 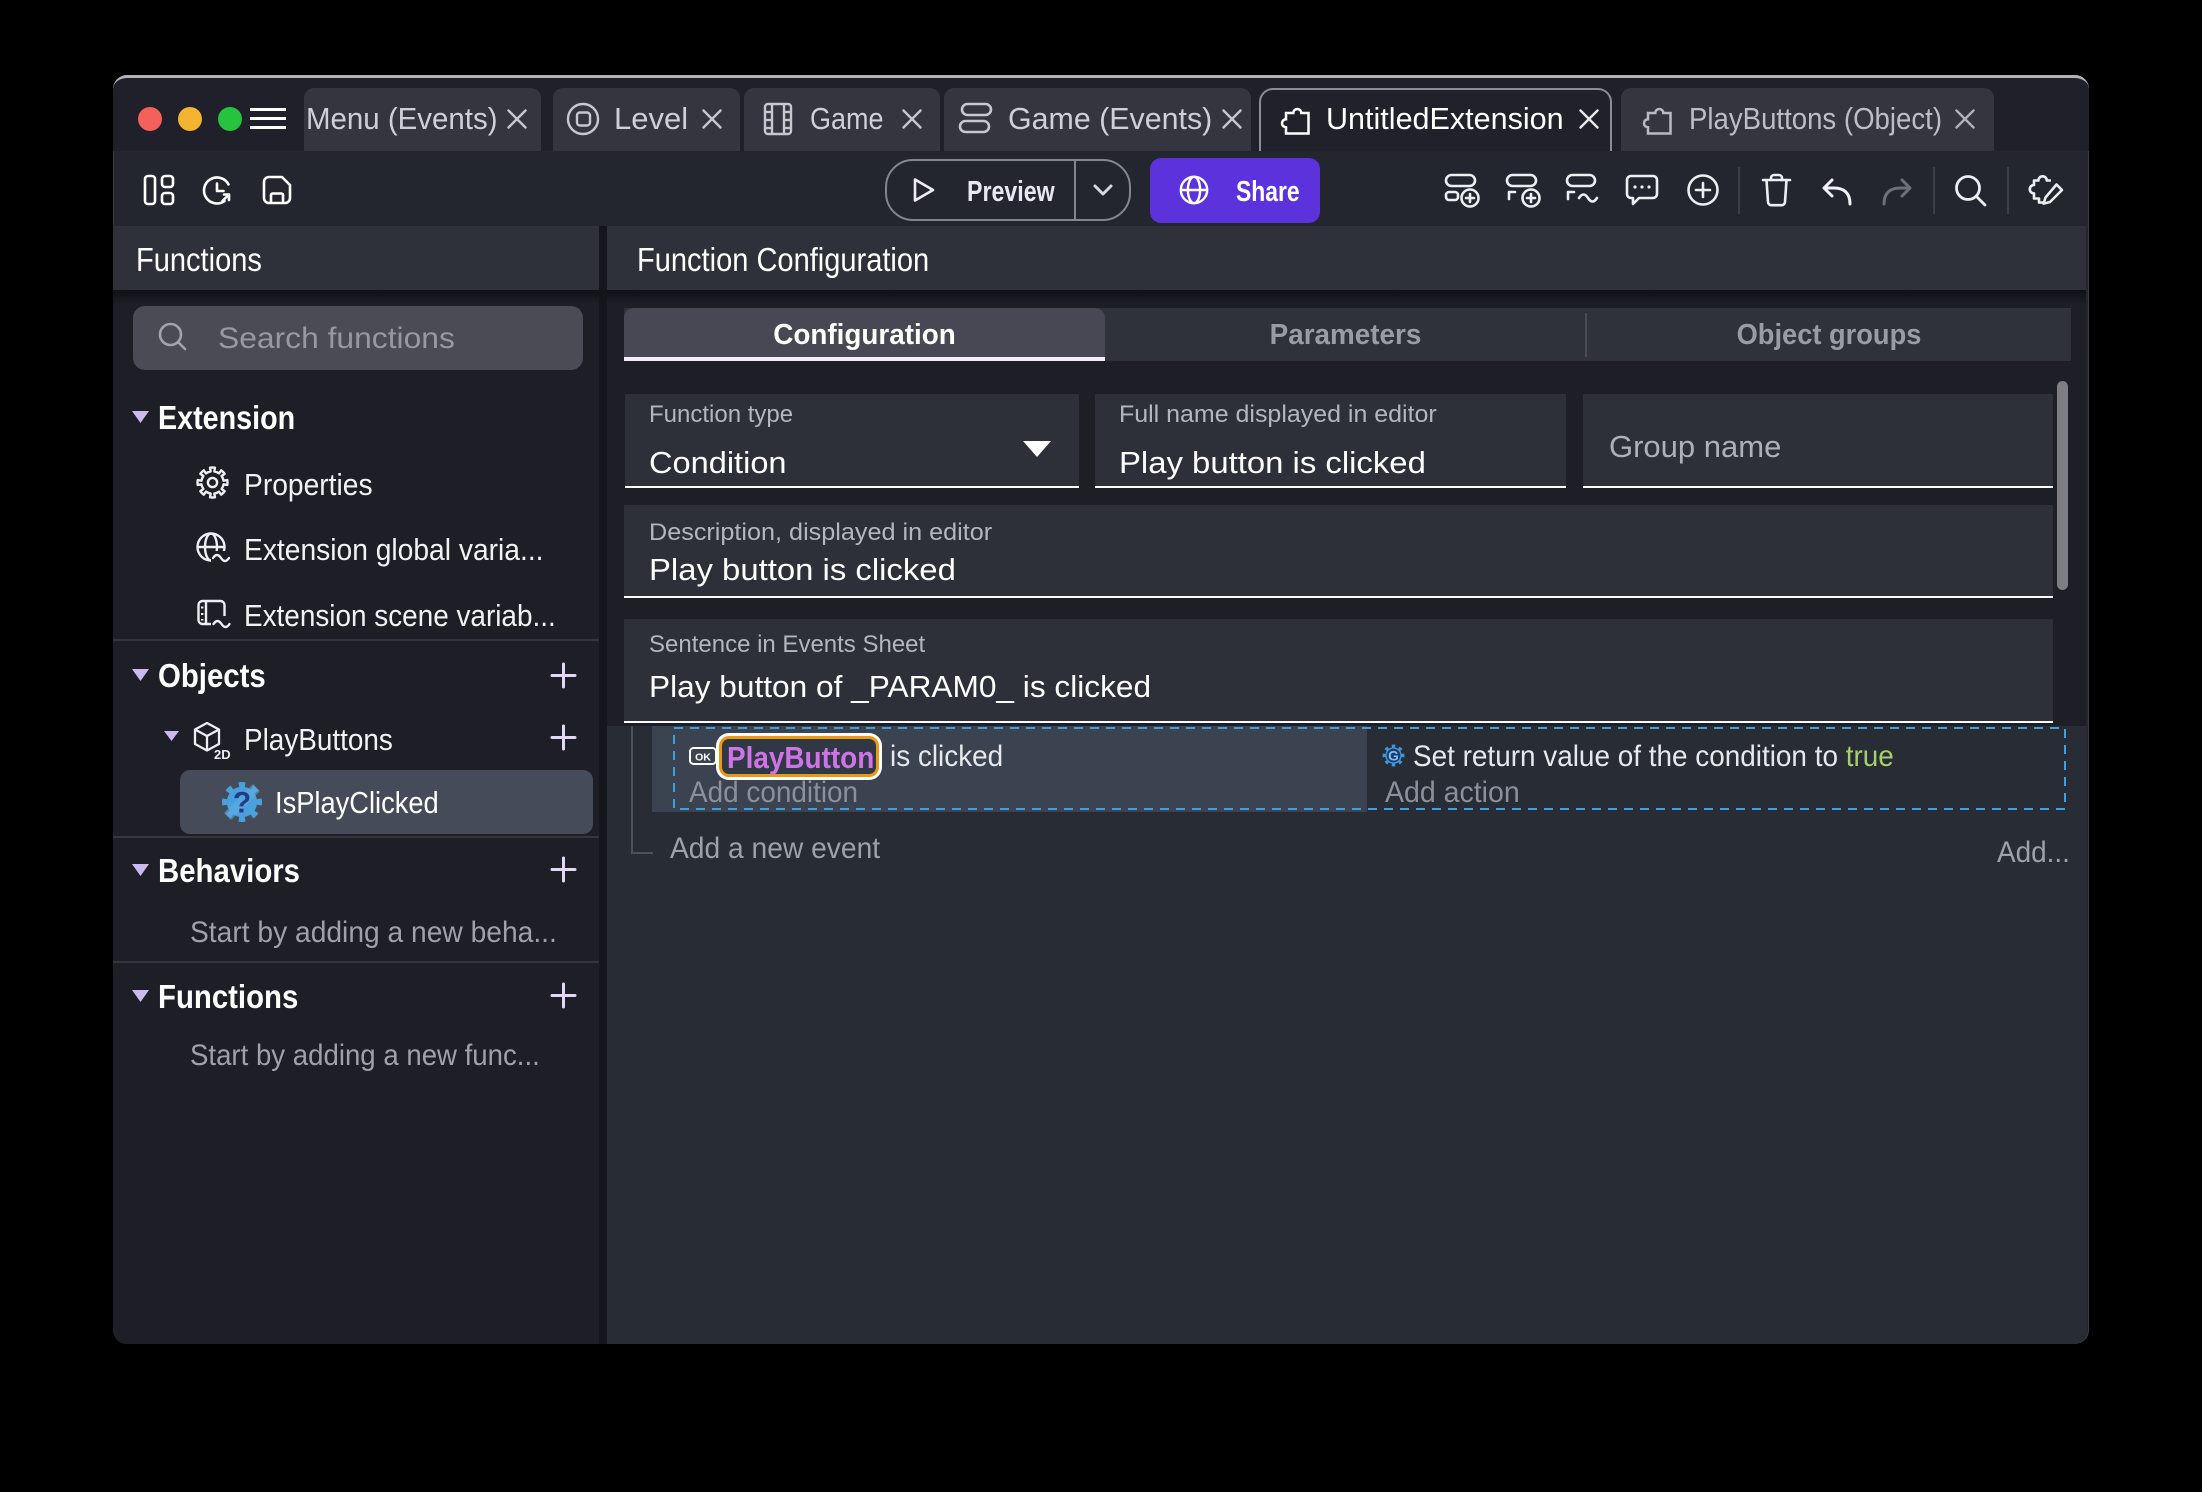 What do you see at coordinates (703, 758) in the screenshot?
I see `svg-text: OK` at bounding box center [703, 758].